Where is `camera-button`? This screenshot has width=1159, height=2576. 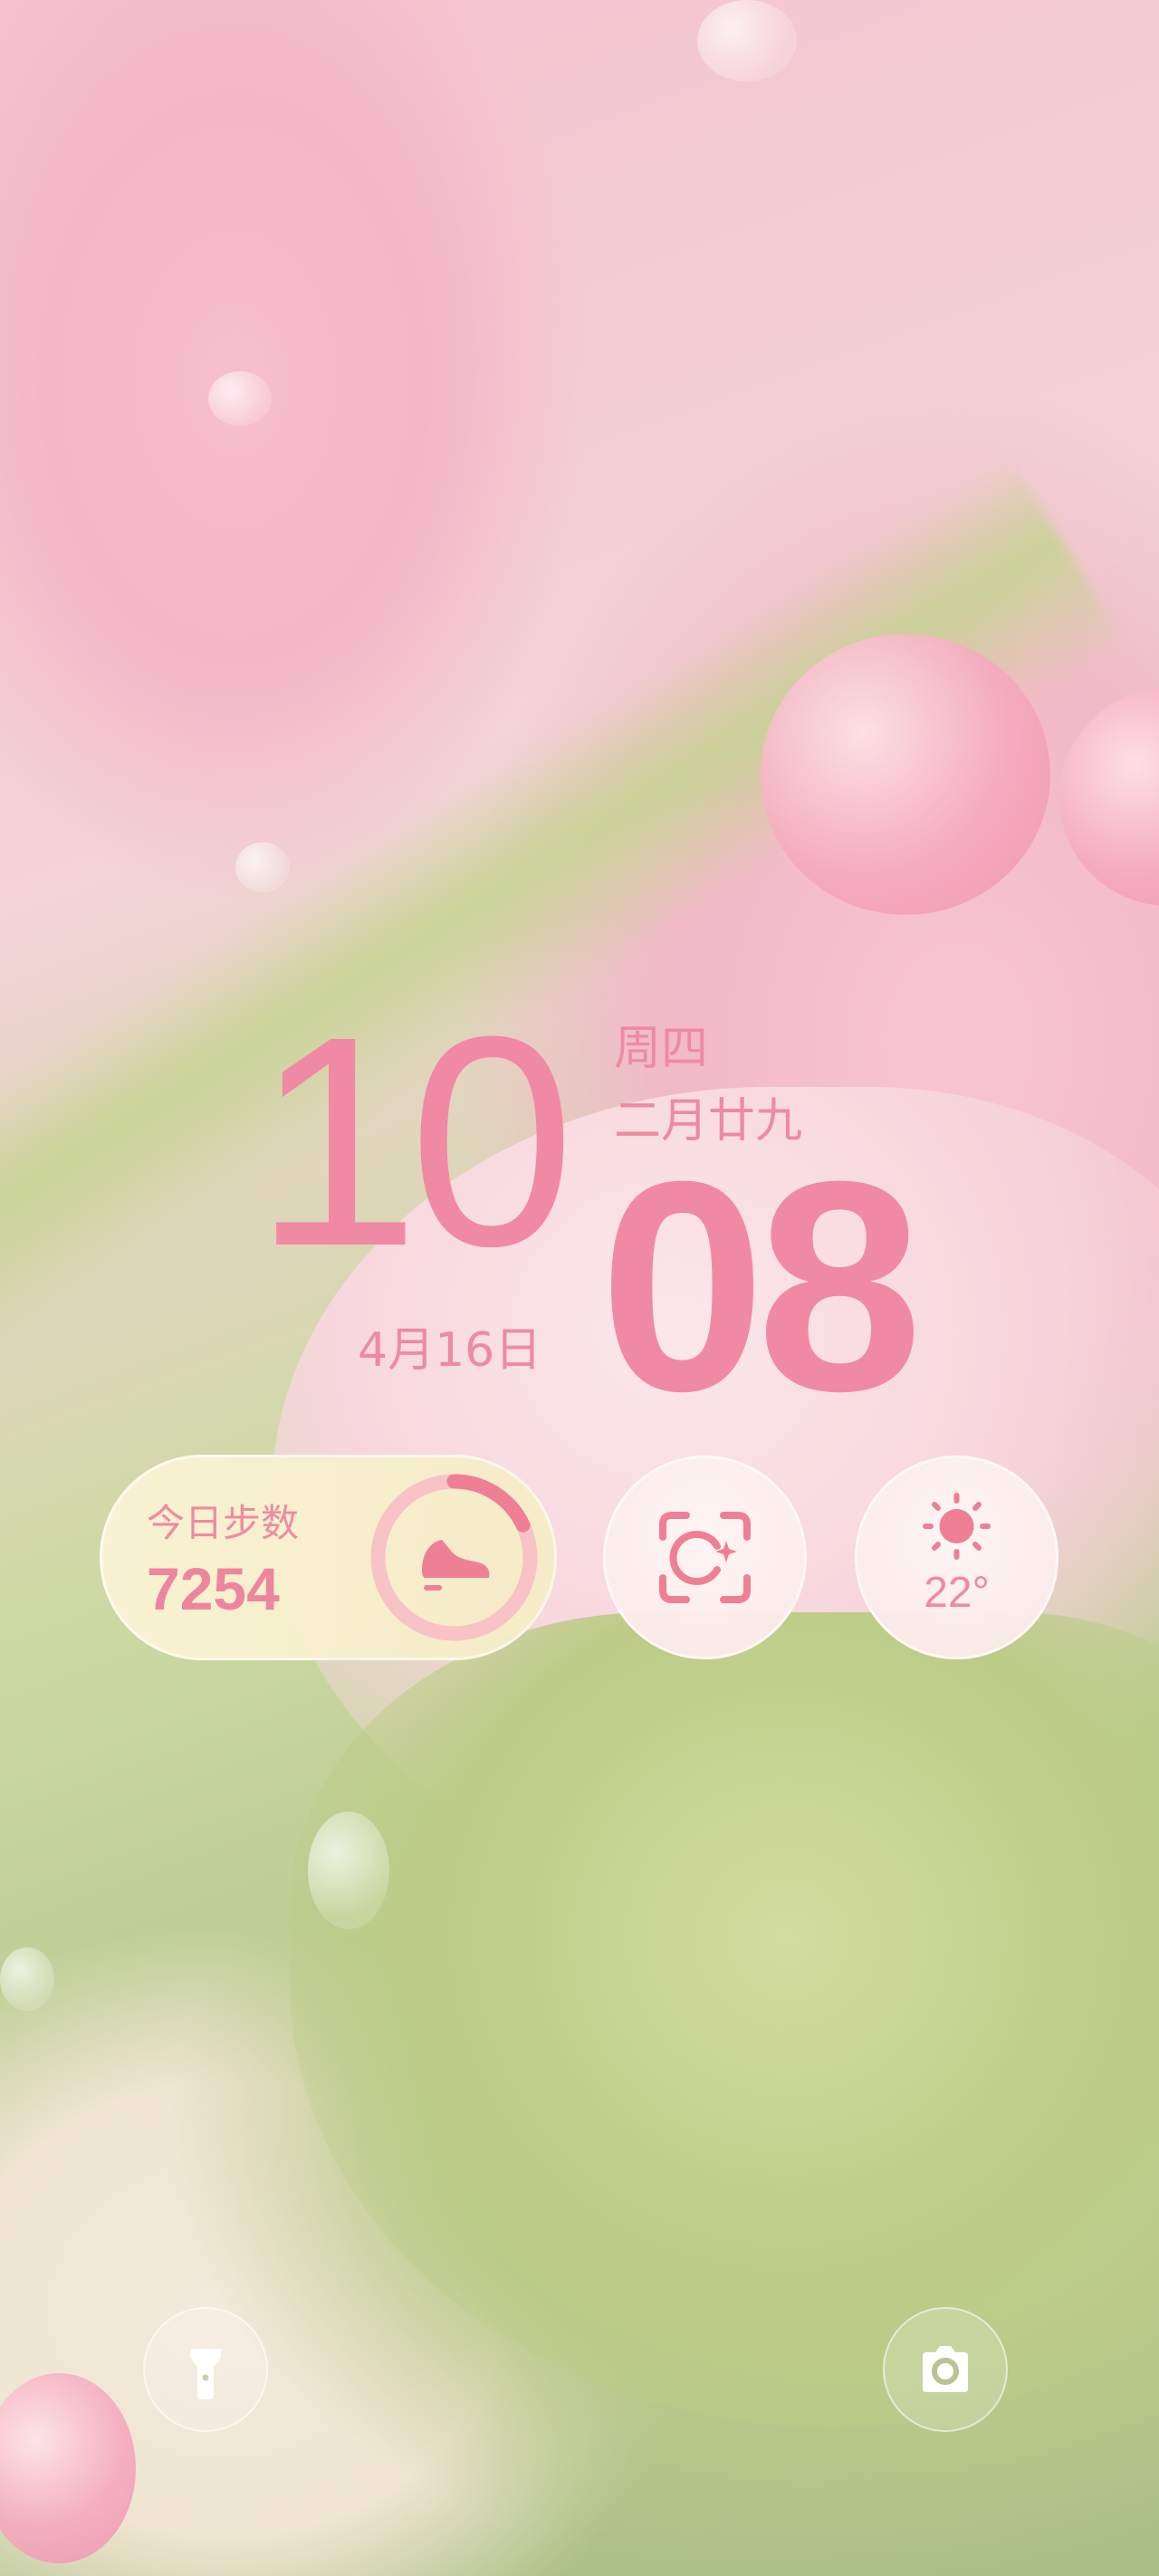
camera-button is located at coordinates (946, 2369).